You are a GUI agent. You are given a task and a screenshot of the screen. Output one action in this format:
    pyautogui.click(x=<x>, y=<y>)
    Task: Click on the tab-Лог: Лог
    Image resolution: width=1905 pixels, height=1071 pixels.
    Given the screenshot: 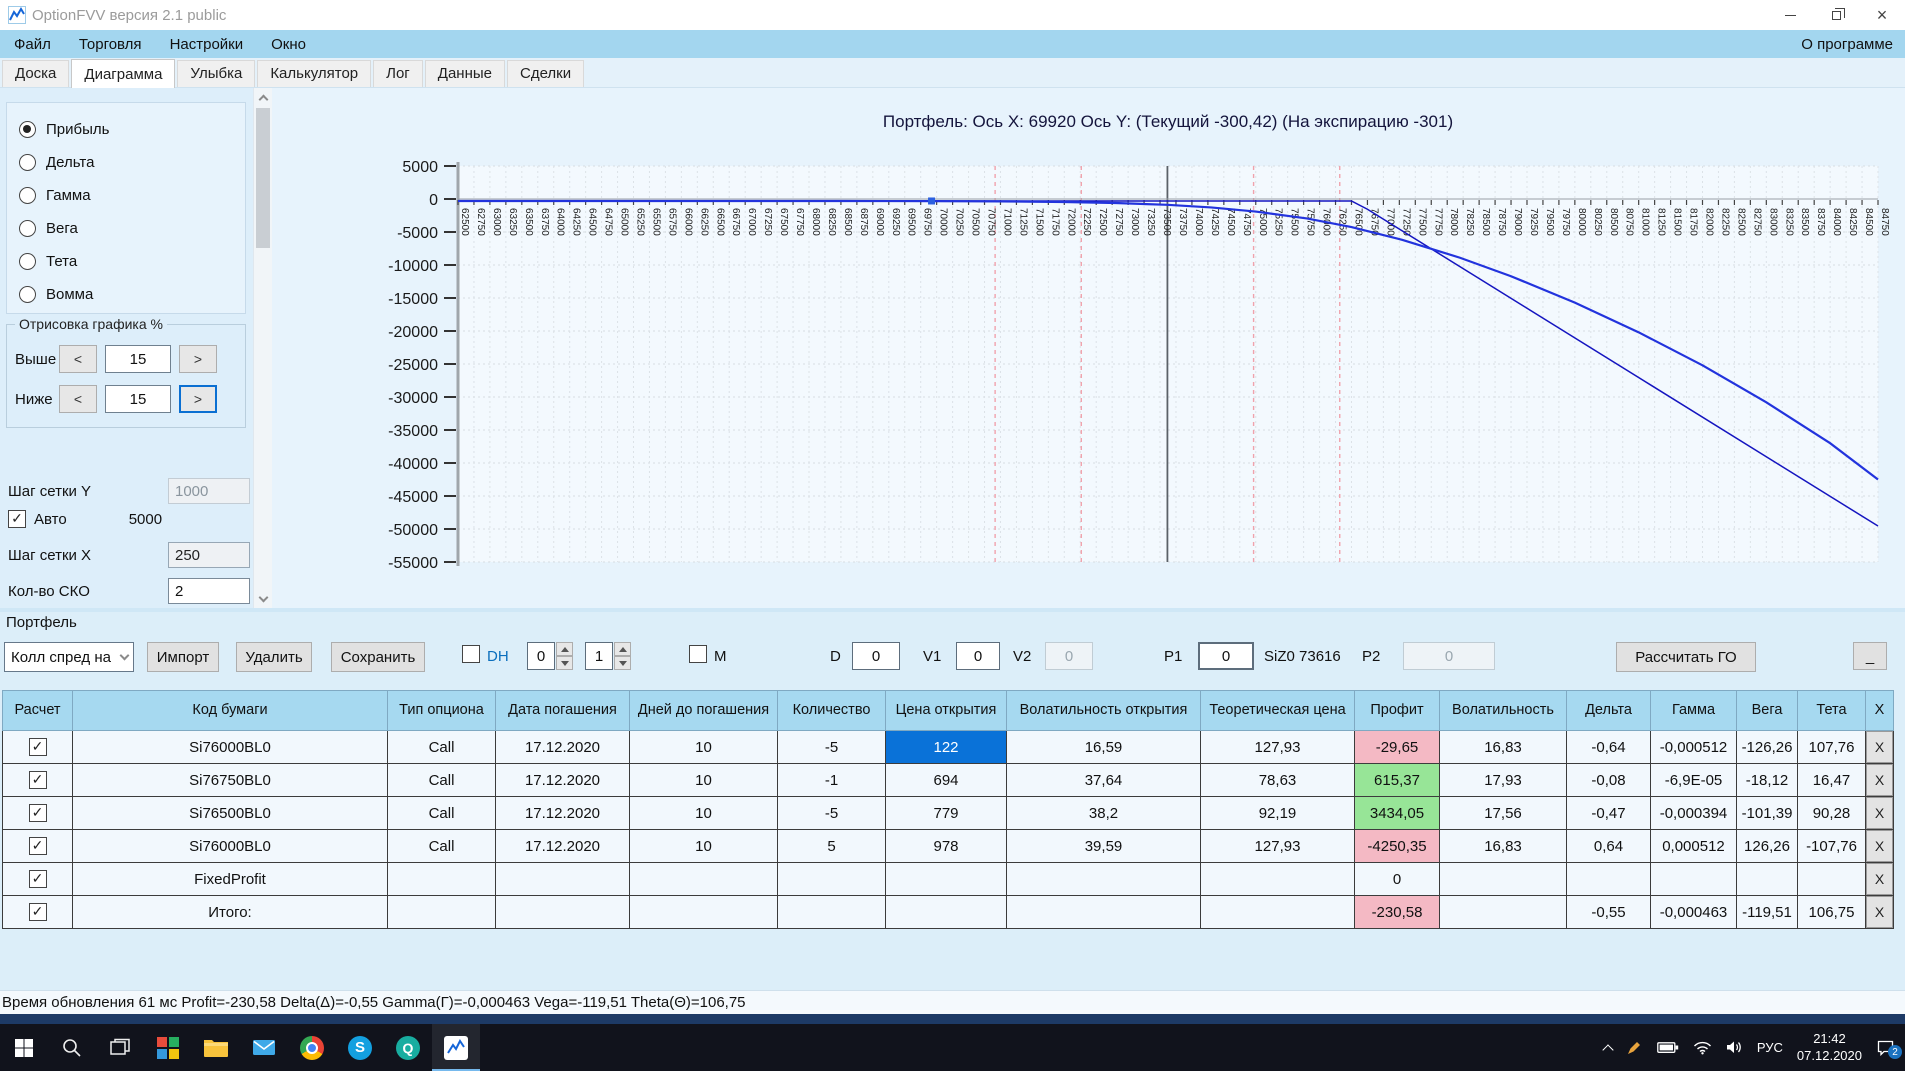 What is the action you would take?
    pyautogui.click(x=398, y=73)
    